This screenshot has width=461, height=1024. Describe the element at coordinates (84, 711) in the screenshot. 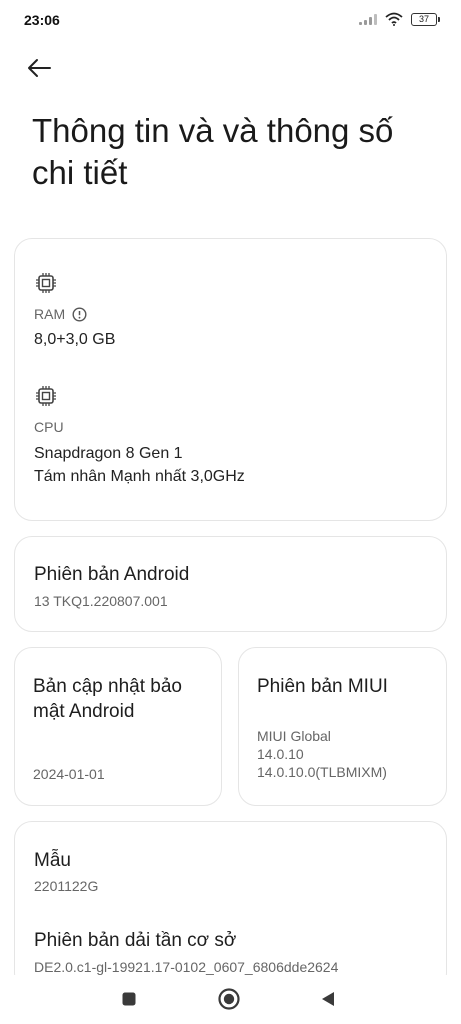

I see `security-update-title-line2: mật Android` at that location.